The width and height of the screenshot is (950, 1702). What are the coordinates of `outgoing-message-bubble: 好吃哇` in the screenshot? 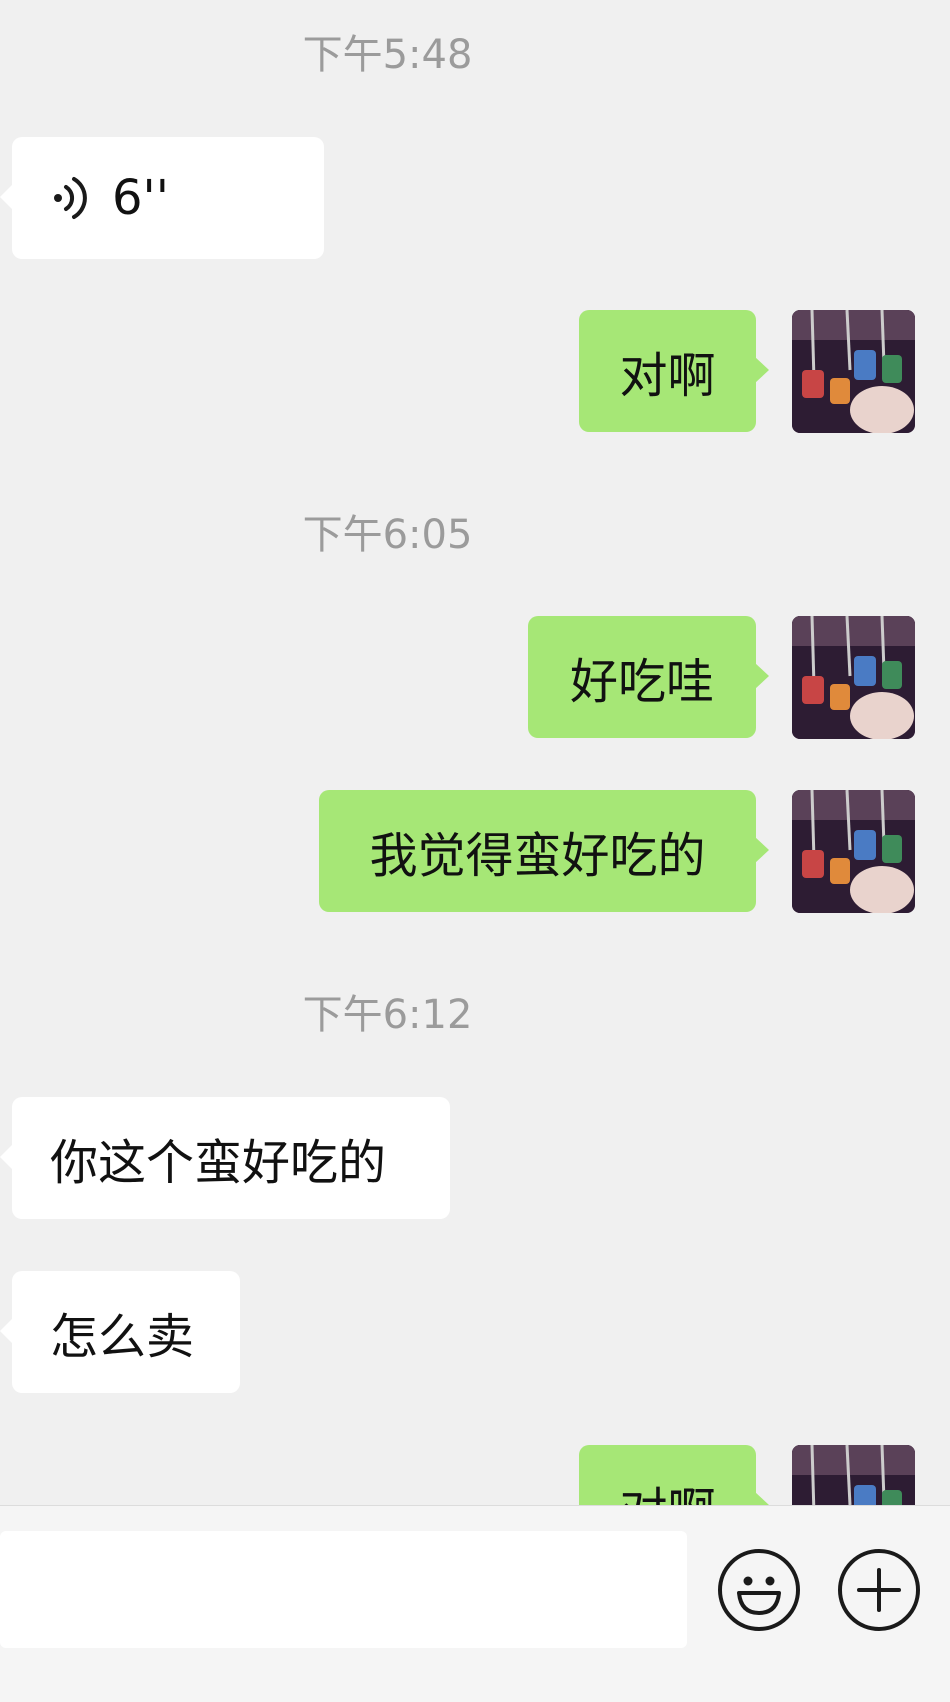 It's located at (648, 677).